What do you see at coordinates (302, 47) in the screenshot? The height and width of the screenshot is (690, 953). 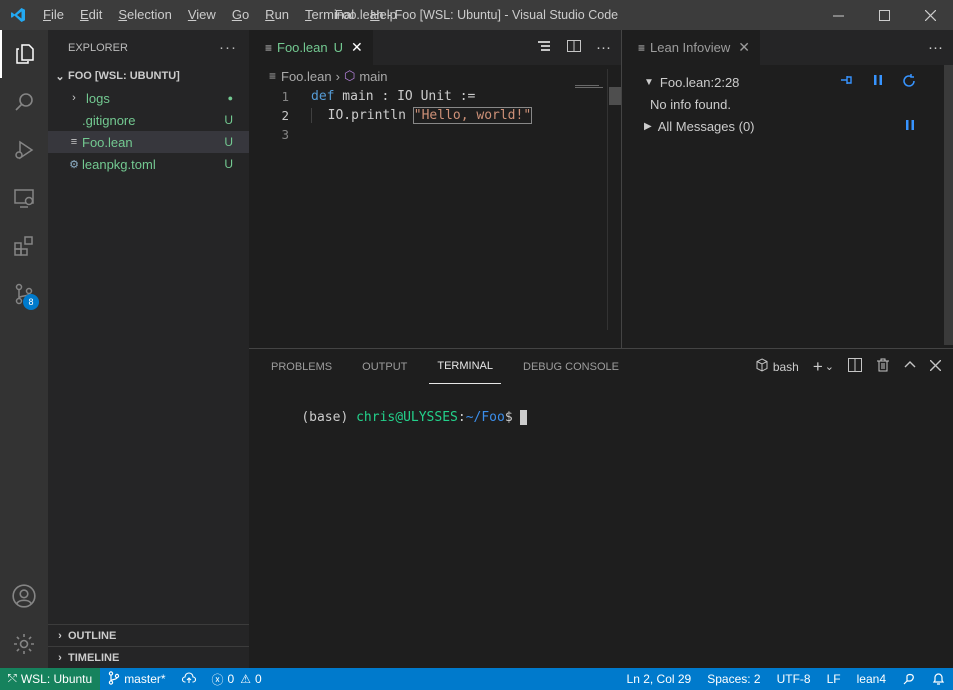 I see `tab-label: Foo.lean` at bounding box center [302, 47].